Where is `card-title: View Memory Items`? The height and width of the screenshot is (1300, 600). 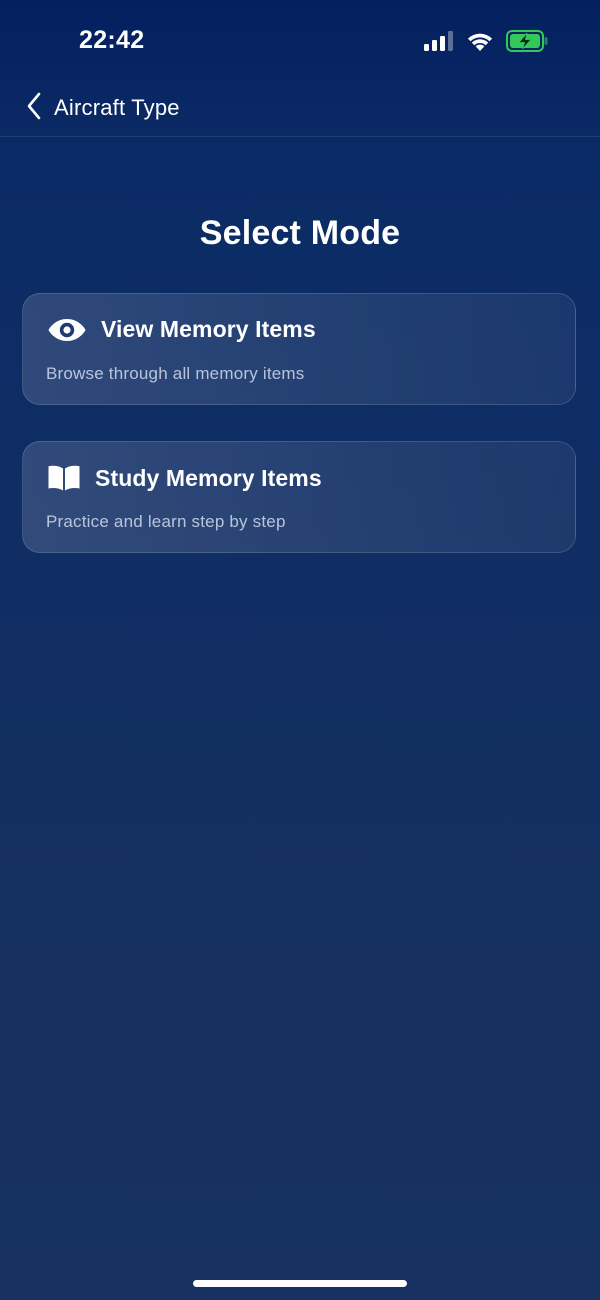 card-title: View Memory Items is located at coordinates (208, 329).